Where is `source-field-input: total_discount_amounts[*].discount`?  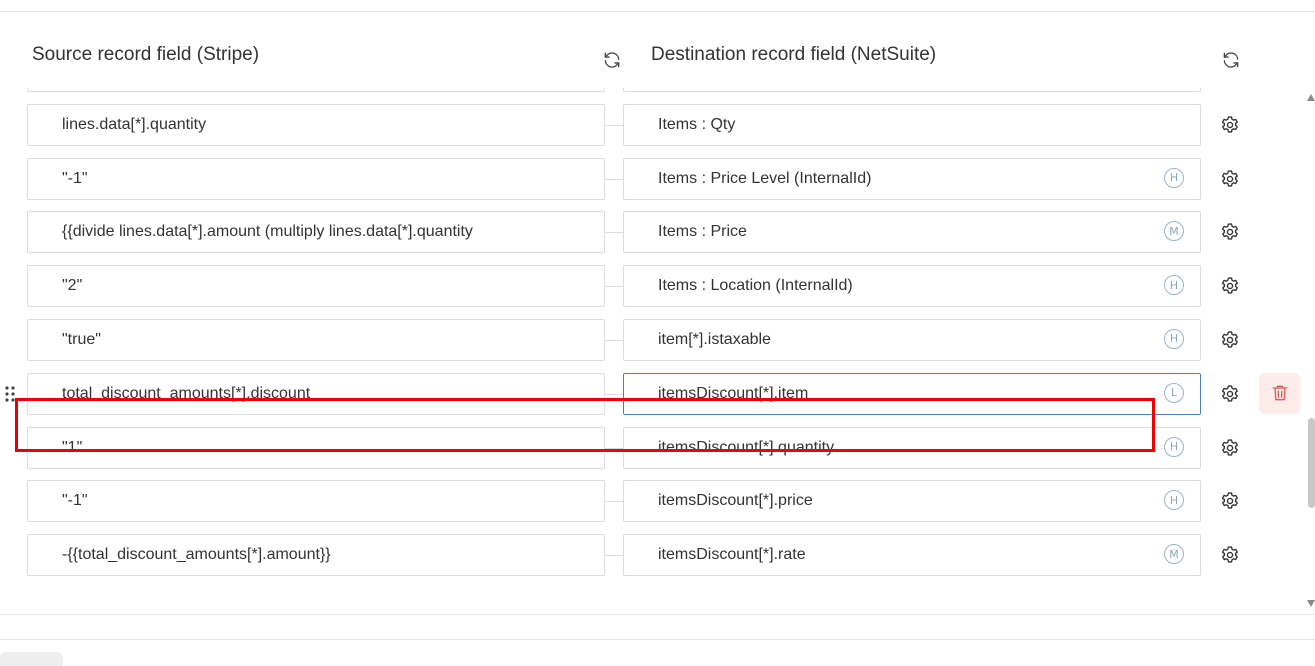 source-field-input: total_discount_amounts[*].discount is located at coordinates (316, 393).